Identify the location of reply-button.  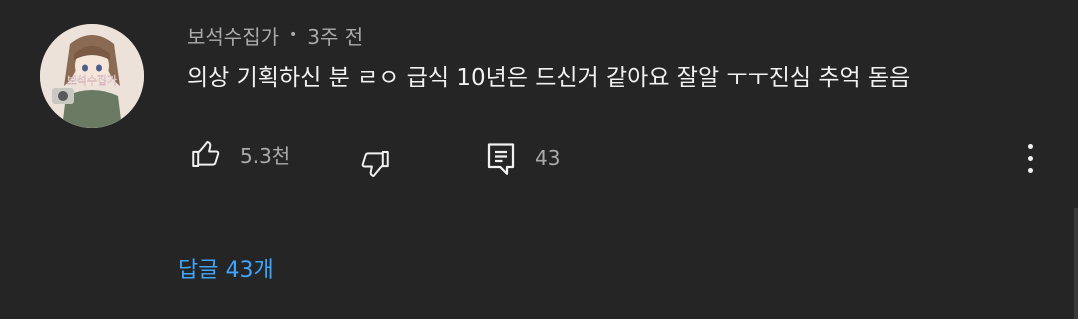
(501, 158).